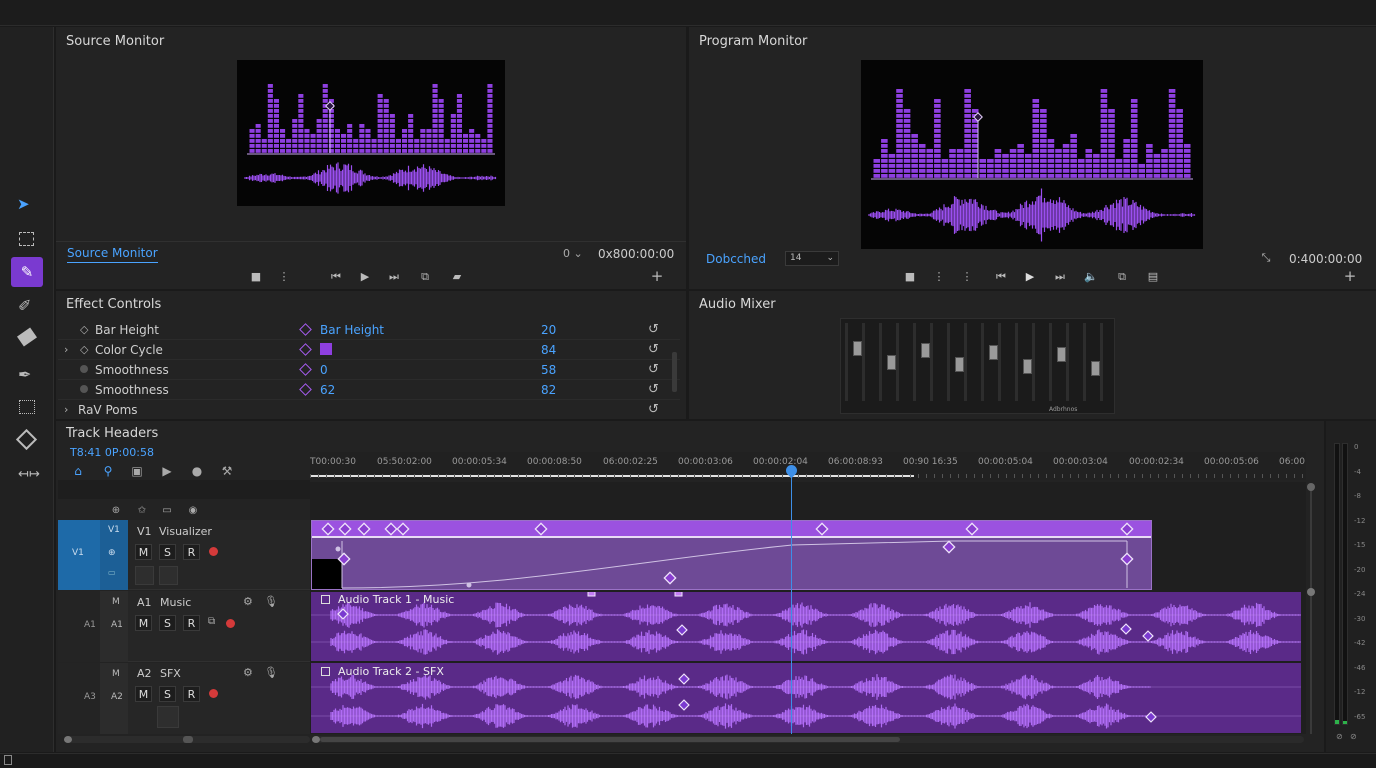 The height and width of the screenshot is (768, 1376). What do you see at coordinates (425, 276) in the screenshot?
I see `source-insert-icon: ⧉` at bounding box center [425, 276].